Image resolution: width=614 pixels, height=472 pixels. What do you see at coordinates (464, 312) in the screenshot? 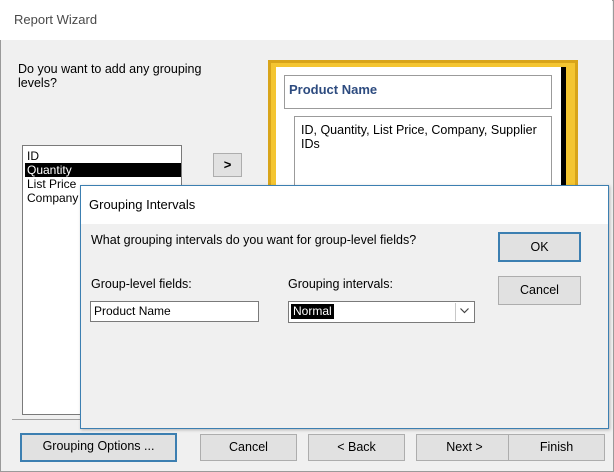
I see `chevron-down-icon` at bounding box center [464, 312].